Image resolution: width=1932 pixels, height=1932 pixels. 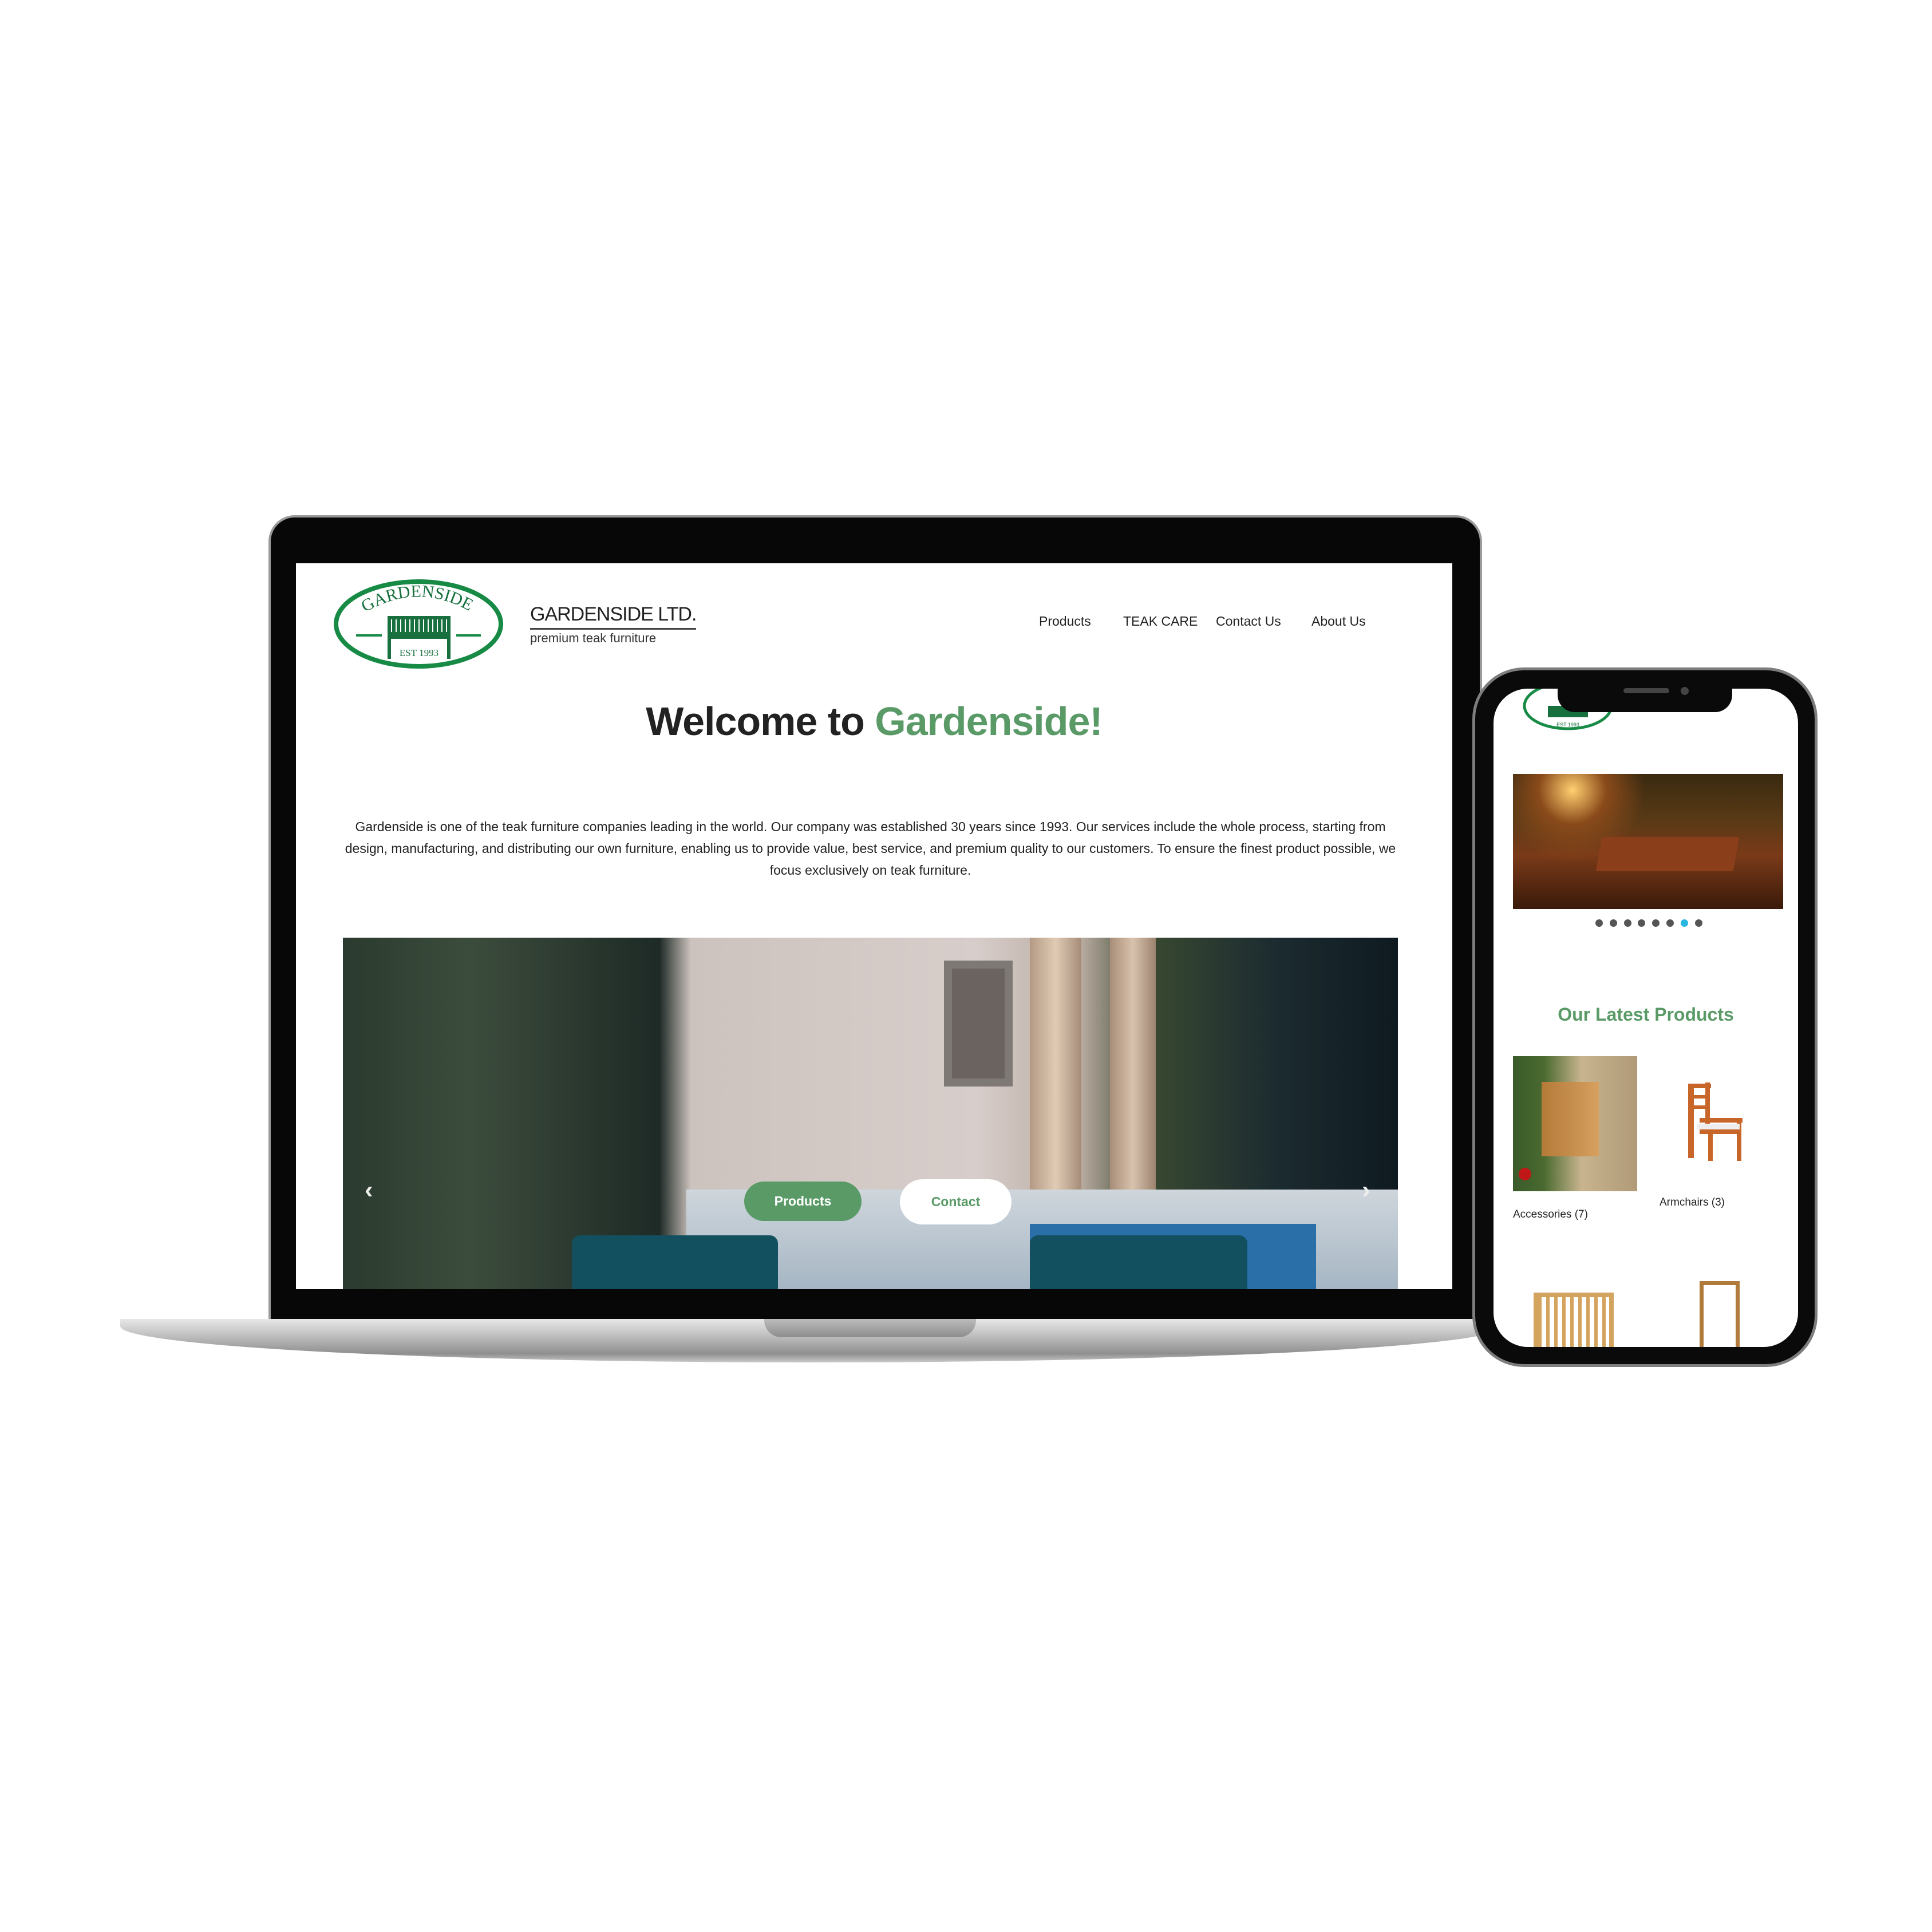 I want to click on nav-teak-care: TEAK CARE, so click(x=1160, y=621).